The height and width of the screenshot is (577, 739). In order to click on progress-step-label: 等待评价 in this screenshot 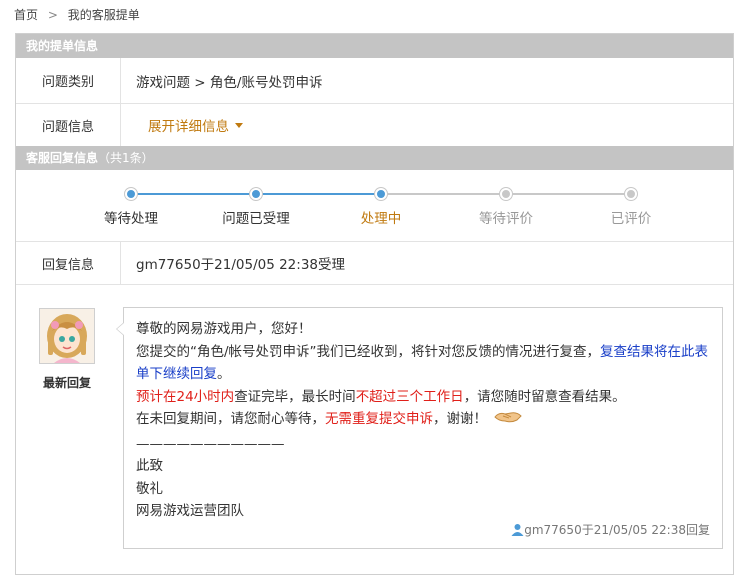, I will do `click(506, 219)`.